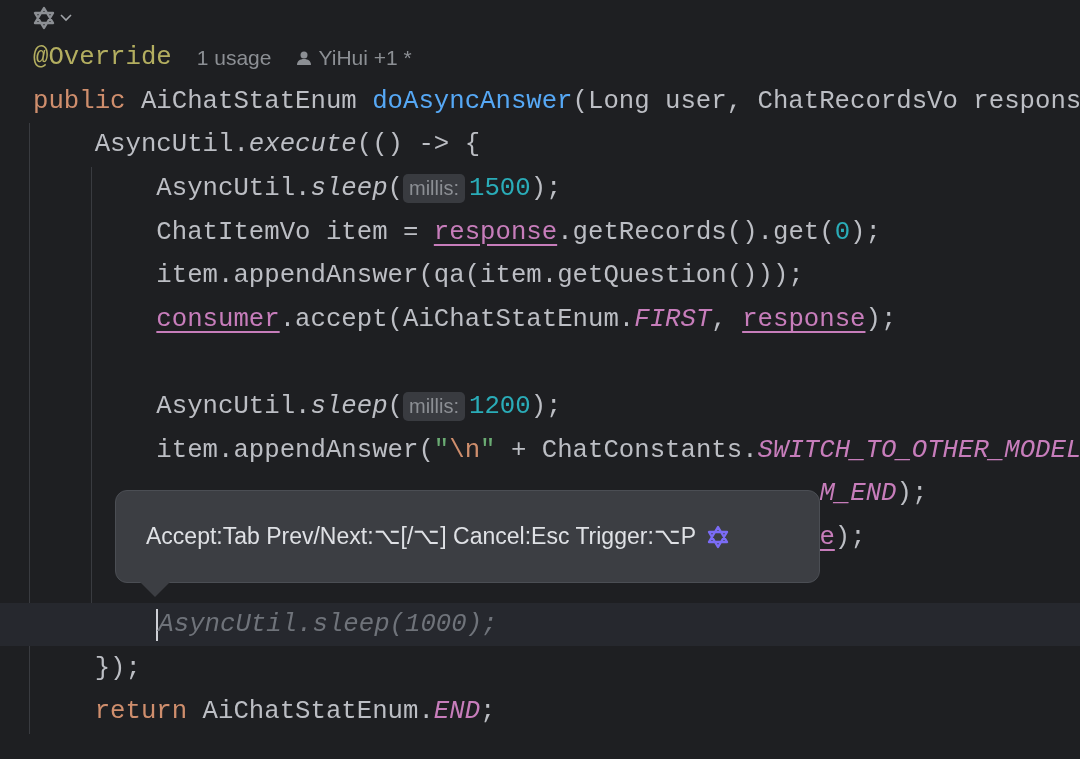  What do you see at coordinates (918, 450) in the screenshot?
I see `code-token: SWITCH_TO_OTHER_MODEL` at bounding box center [918, 450].